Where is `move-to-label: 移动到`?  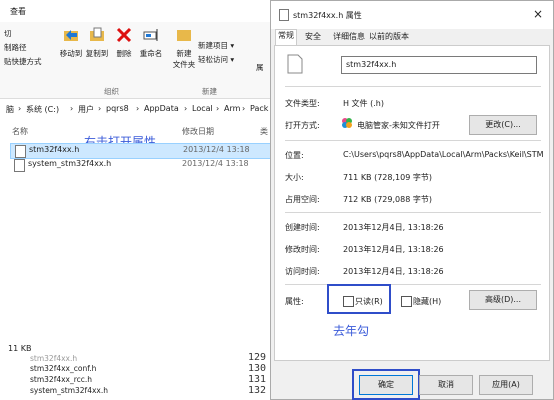 move-to-label: 移动到 is located at coordinates (71, 53).